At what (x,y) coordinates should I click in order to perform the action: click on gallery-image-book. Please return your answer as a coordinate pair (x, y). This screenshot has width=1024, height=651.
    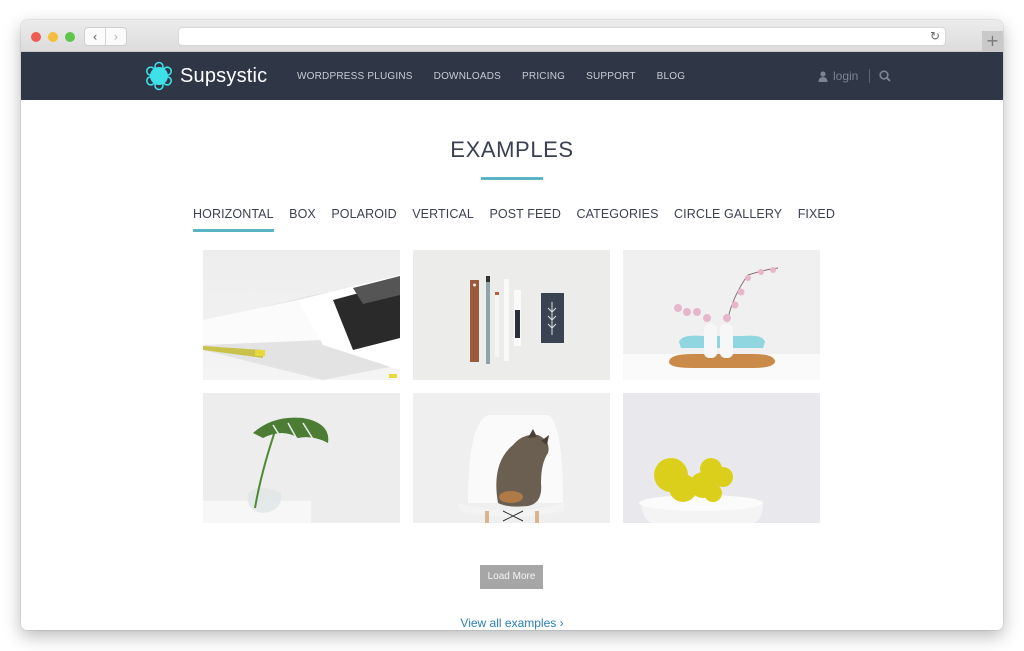
    Looking at the image, I should click on (301, 315).